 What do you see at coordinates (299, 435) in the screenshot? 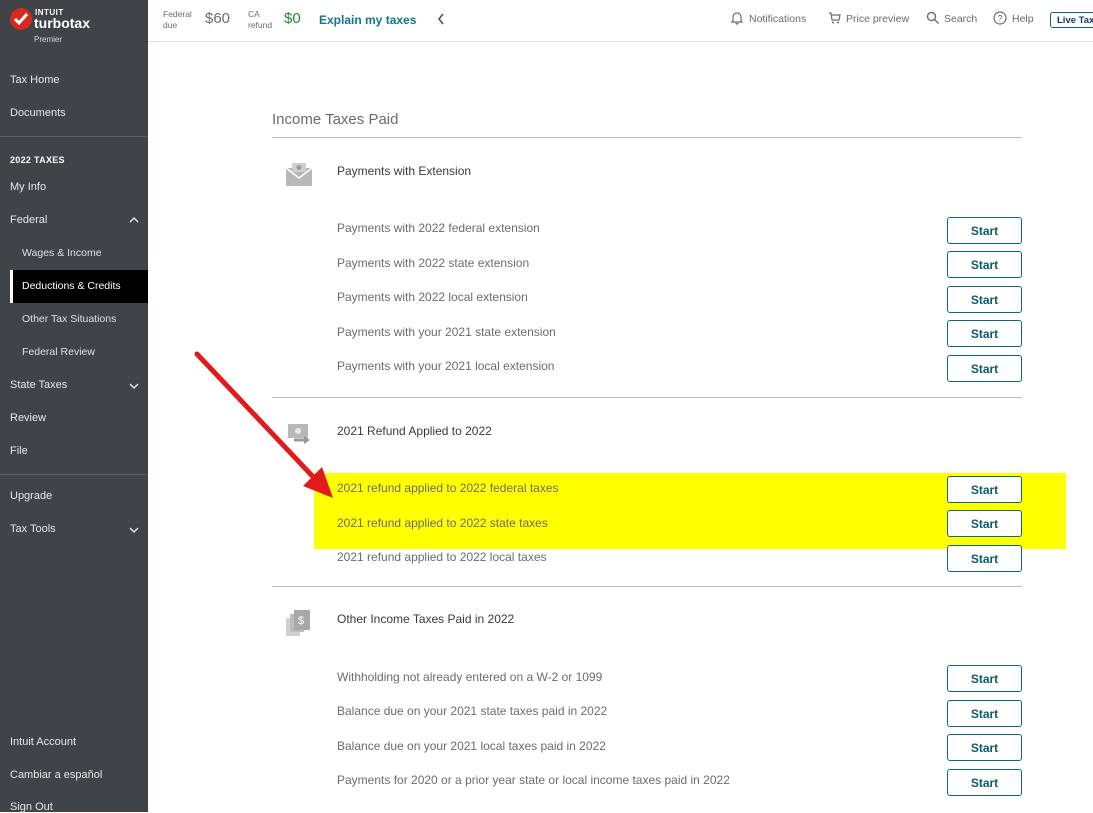
I see `refund-icon` at bounding box center [299, 435].